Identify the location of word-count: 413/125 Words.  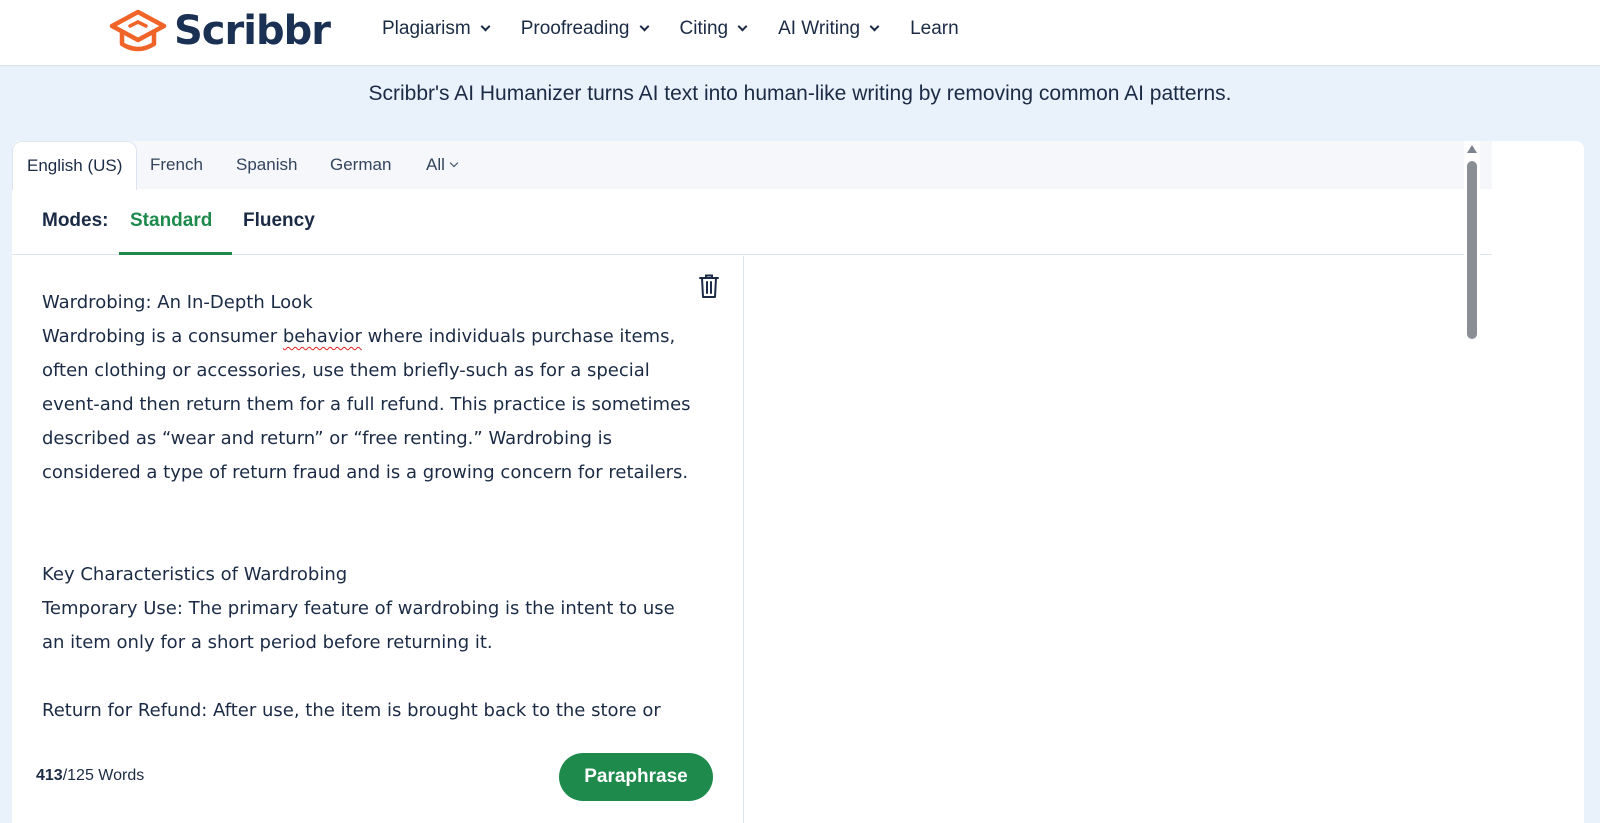
(90, 776).